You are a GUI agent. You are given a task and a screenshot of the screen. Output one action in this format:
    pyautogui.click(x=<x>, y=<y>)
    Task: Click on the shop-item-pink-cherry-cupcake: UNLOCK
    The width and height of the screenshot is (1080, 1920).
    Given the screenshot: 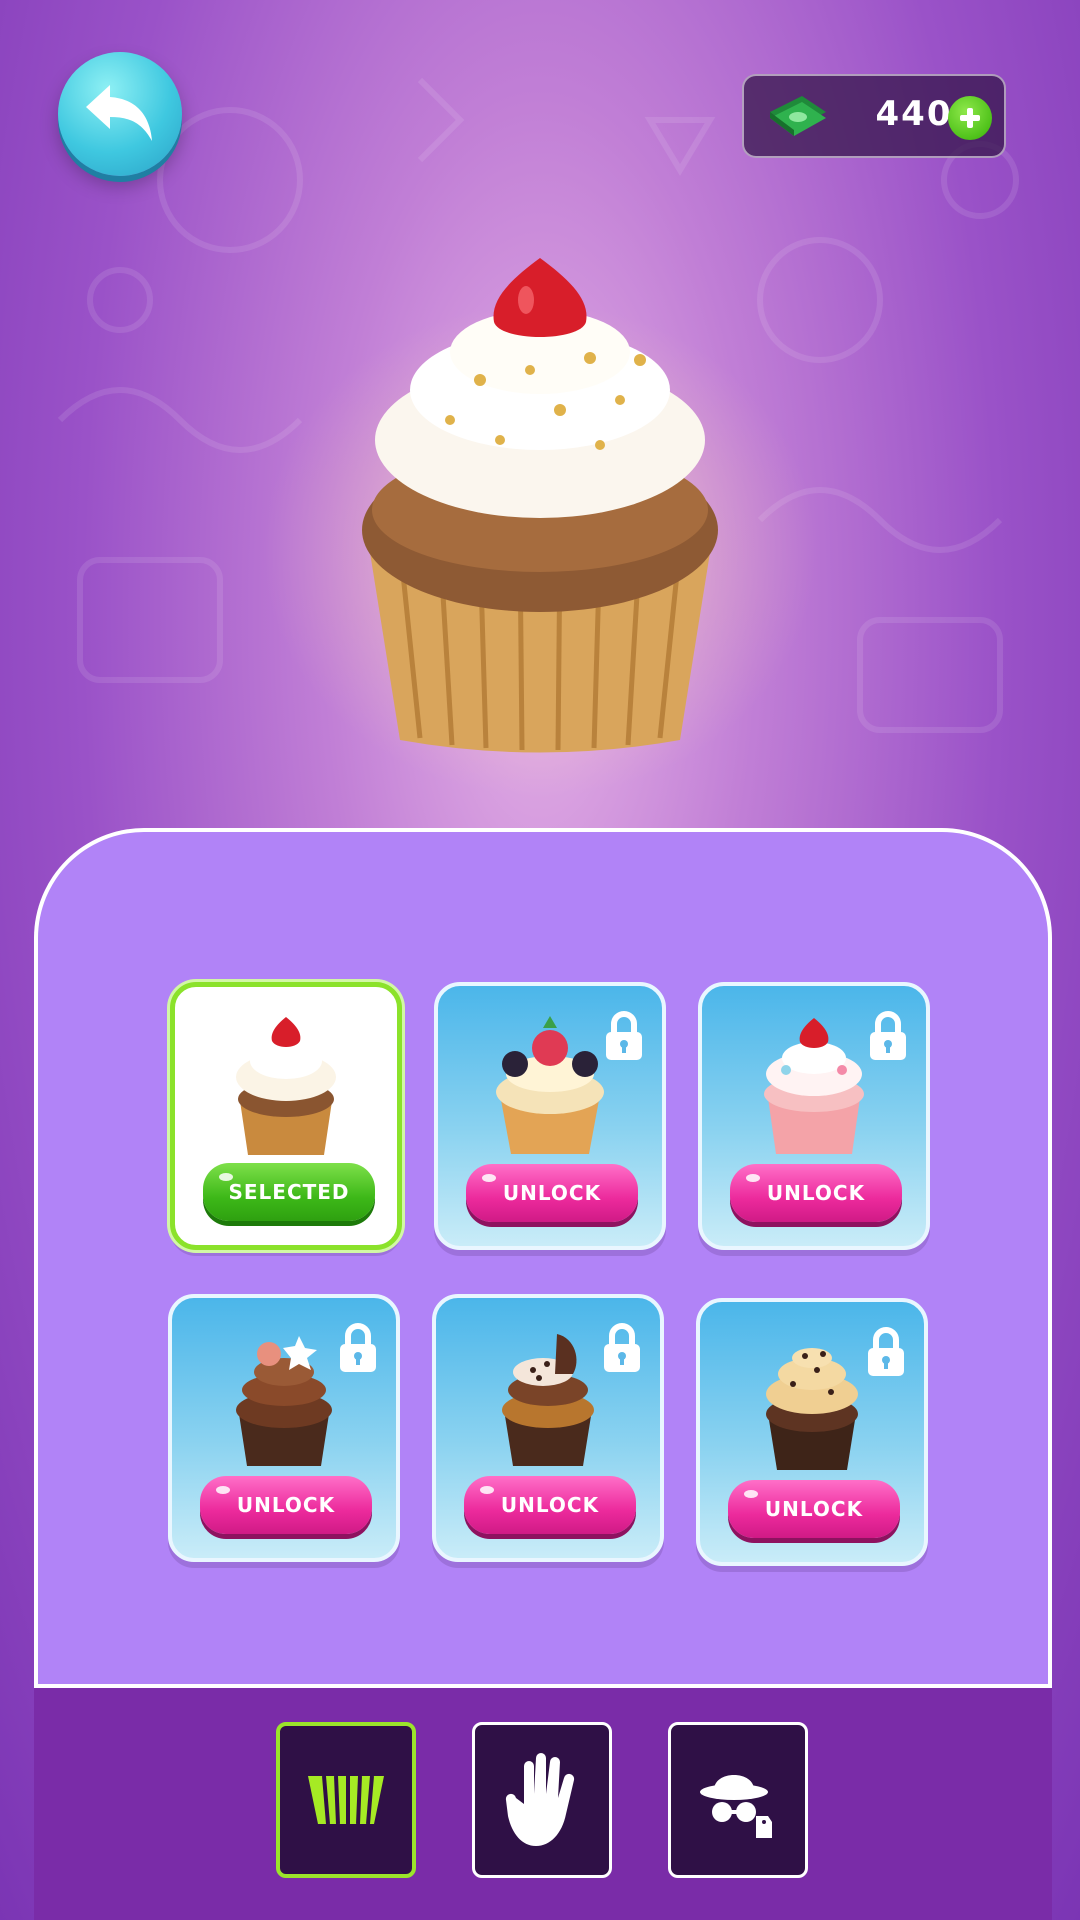 What is the action you would take?
    pyautogui.click(x=814, y=1116)
    